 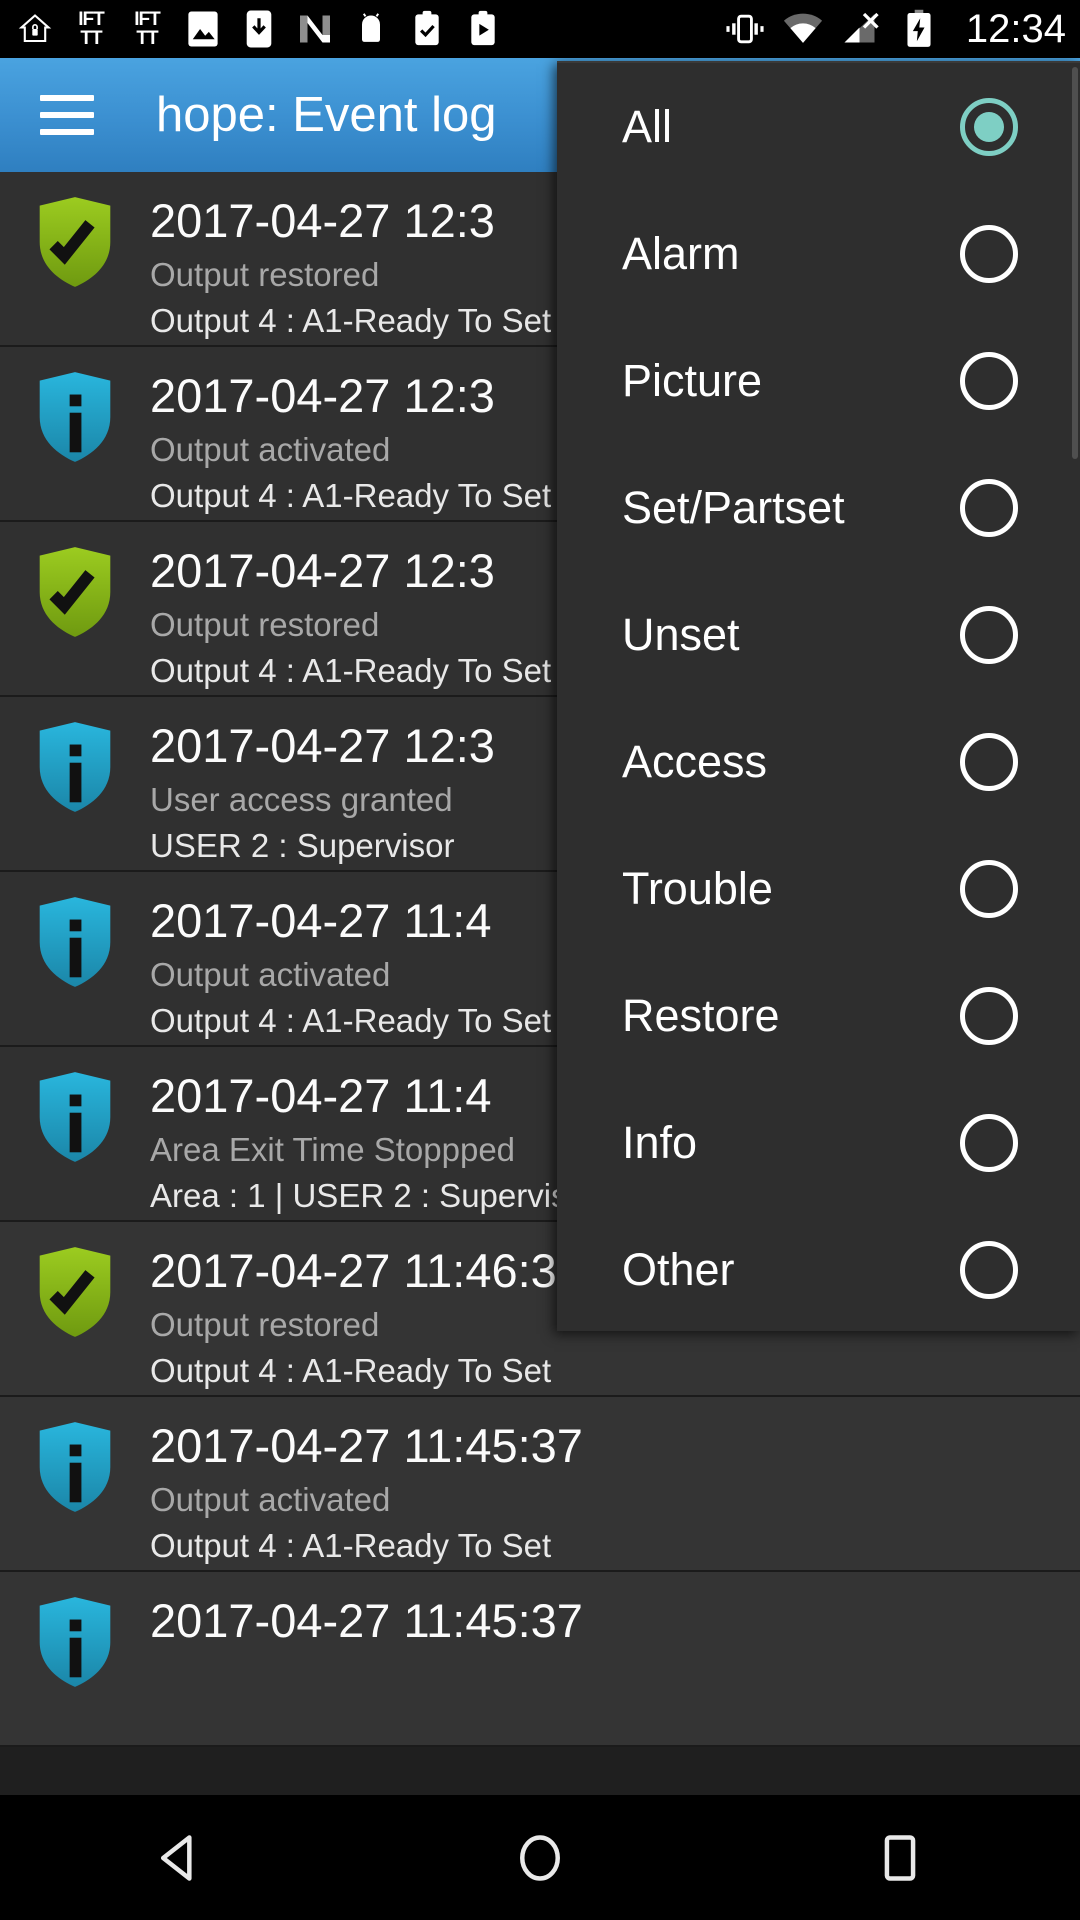 What do you see at coordinates (91, 29) in the screenshot?
I see `ifttt-icon-1: IFT TT` at bounding box center [91, 29].